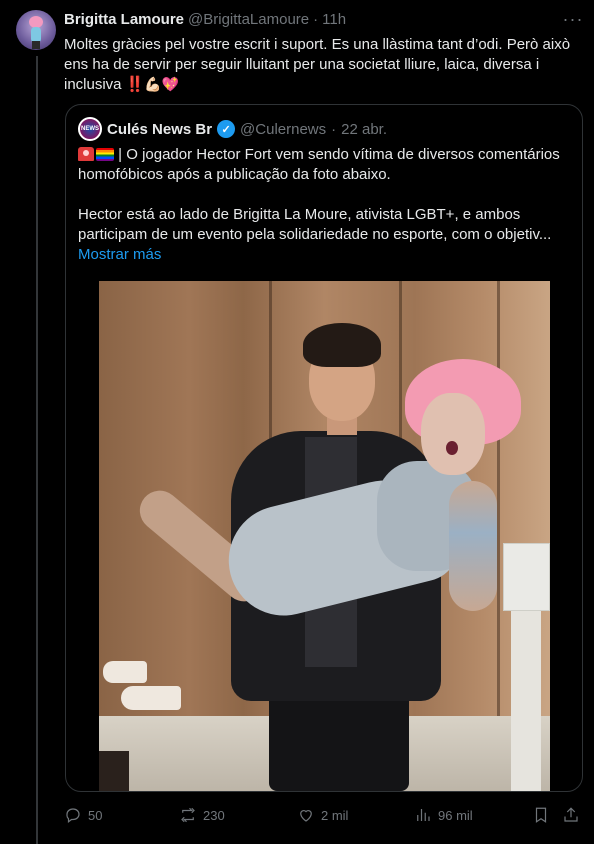 The width and height of the screenshot is (594, 844). Describe the element at coordinates (283, 129) in the screenshot. I see `quoted-author-handle: @Culernews` at that location.